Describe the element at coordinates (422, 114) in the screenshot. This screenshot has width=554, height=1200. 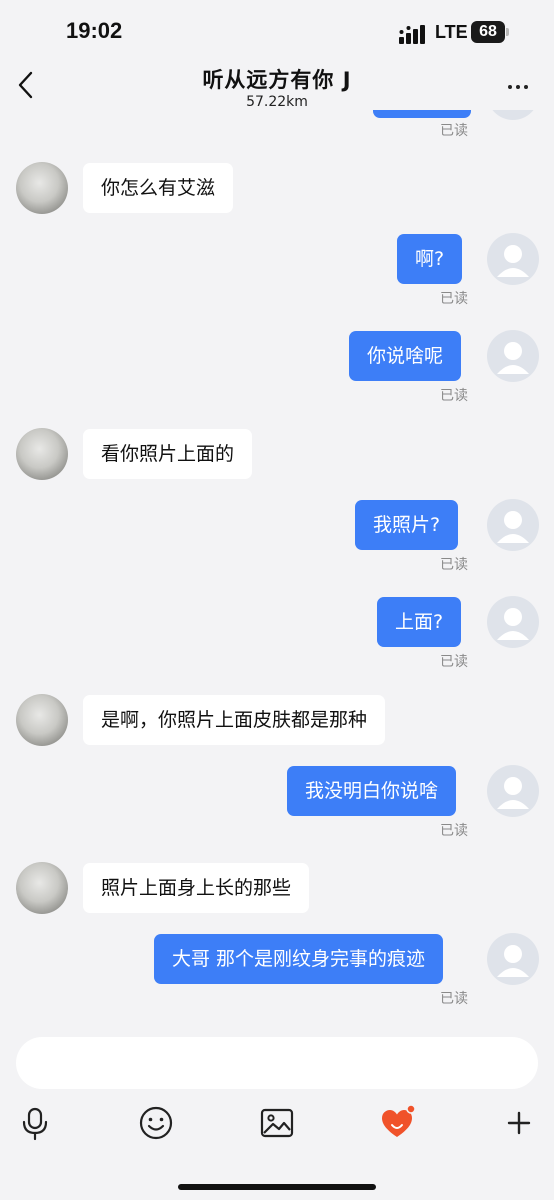
I see `previous-message-bubble` at that location.